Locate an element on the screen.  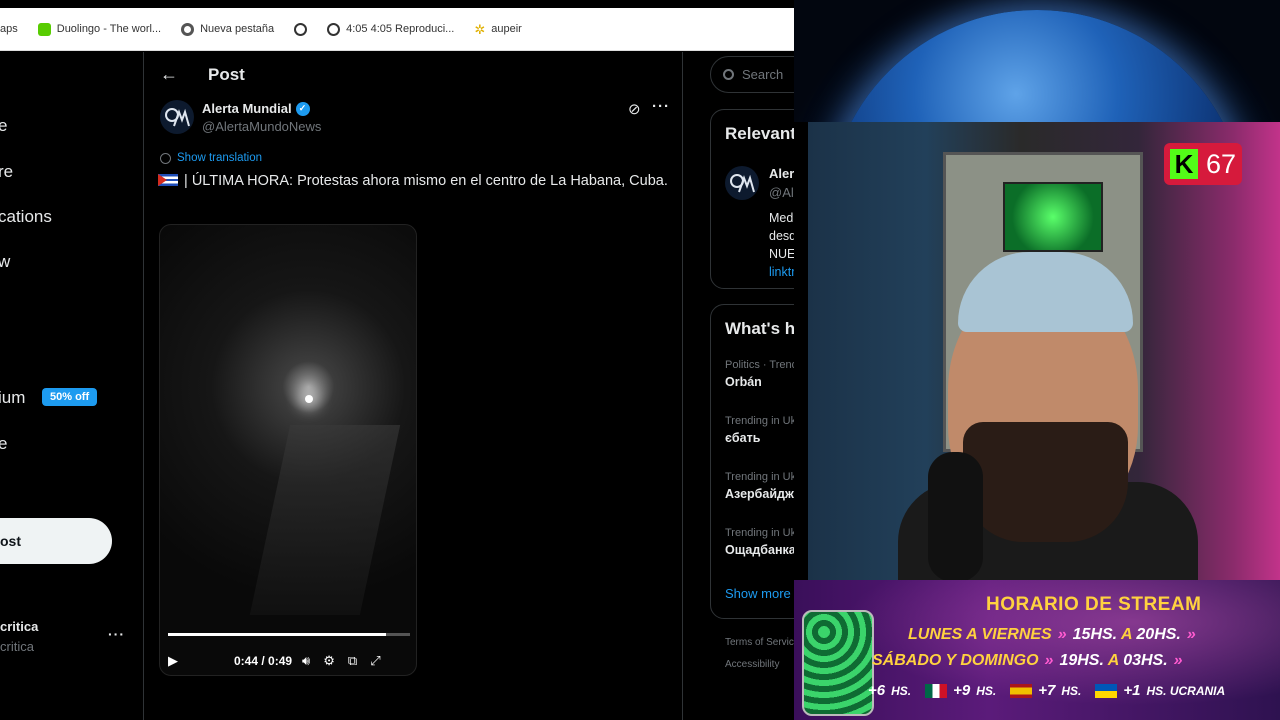
timezone-offset: +7 is located at coordinates (1047, 690).